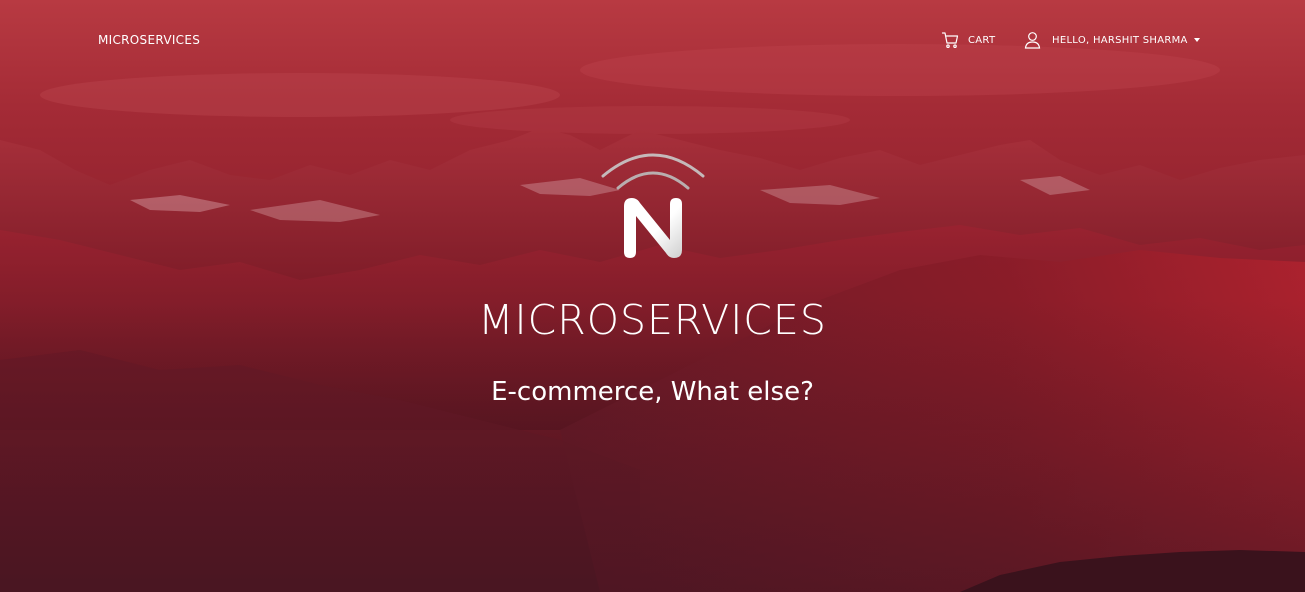  Describe the element at coordinates (653, 205) in the screenshot. I see `n-logo-icon` at that location.